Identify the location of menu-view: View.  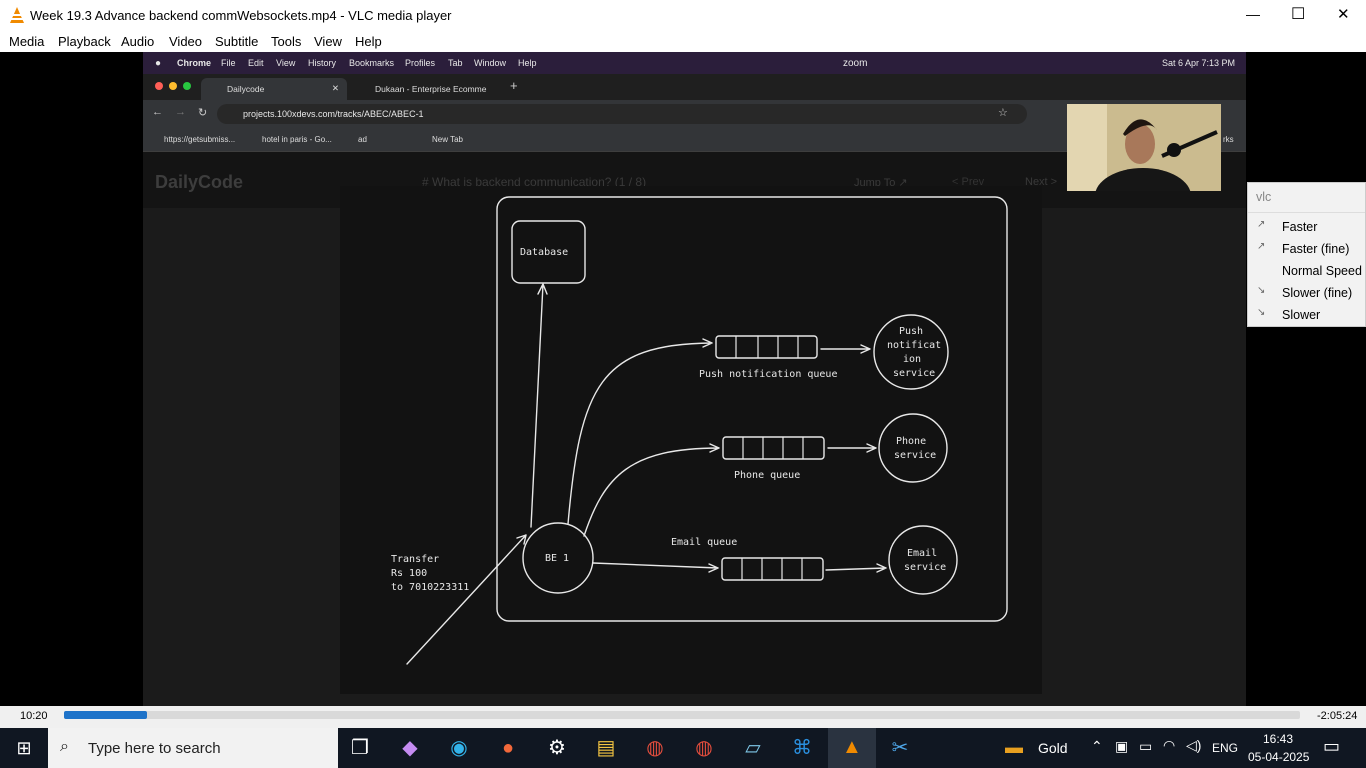
(328, 41).